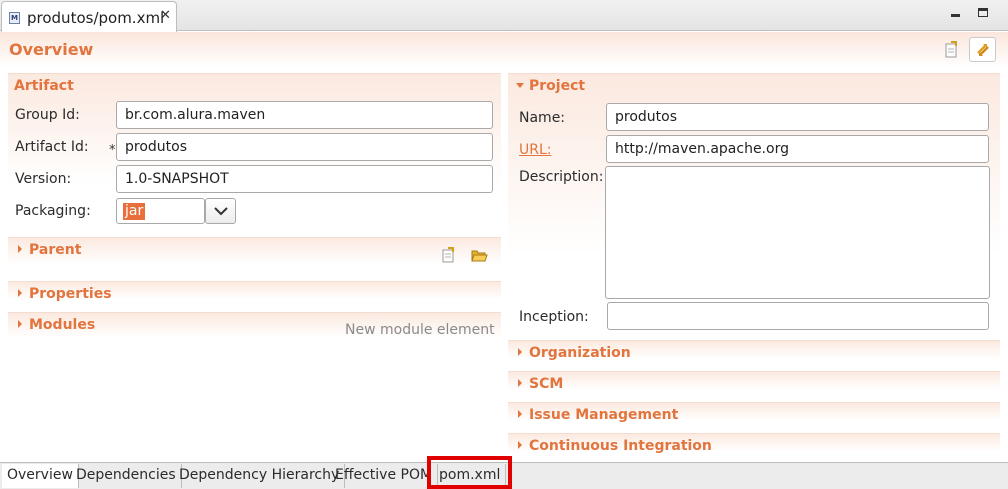 This screenshot has width=1008, height=489. Describe the element at coordinates (546, 384) in the screenshot. I see `scm-section-title: SCM` at that location.